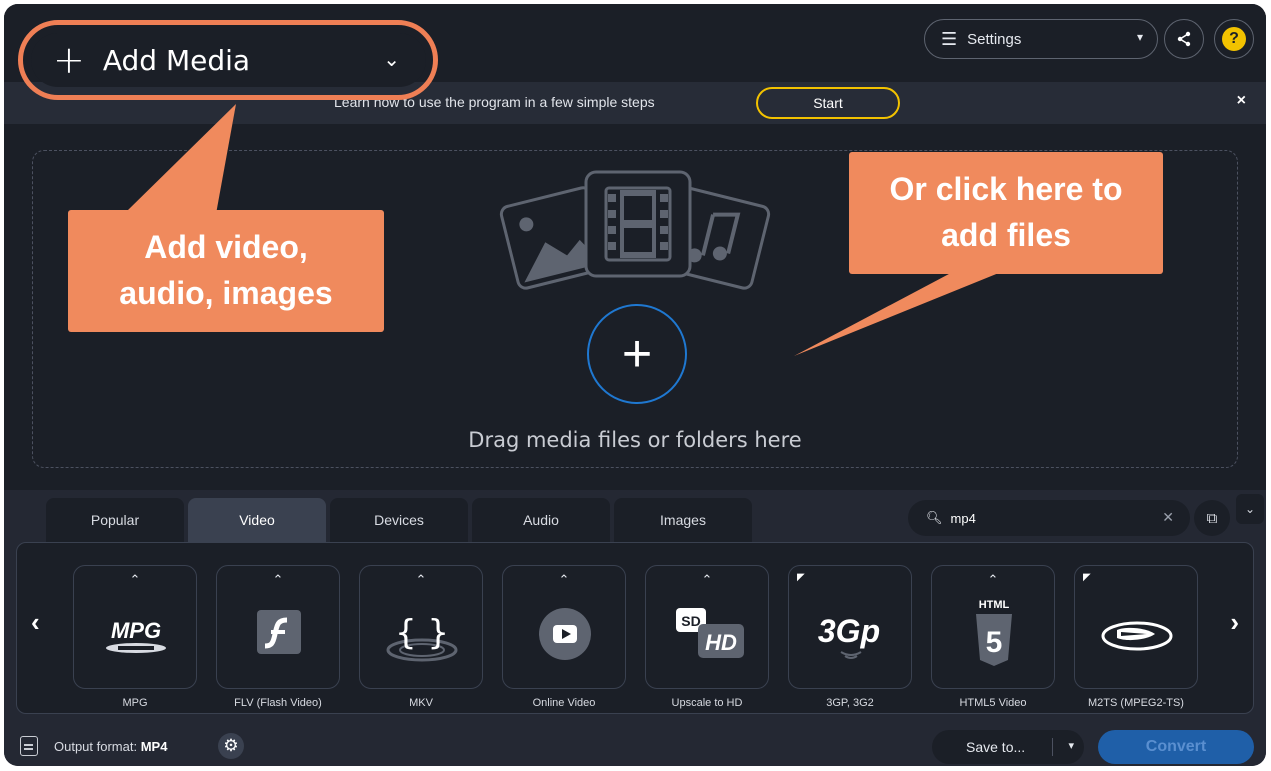  Describe the element at coordinates (635, 52) in the screenshot. I see `top-bar: + Add Media ⌄ ☰ Settings ▾ ?` at that location.